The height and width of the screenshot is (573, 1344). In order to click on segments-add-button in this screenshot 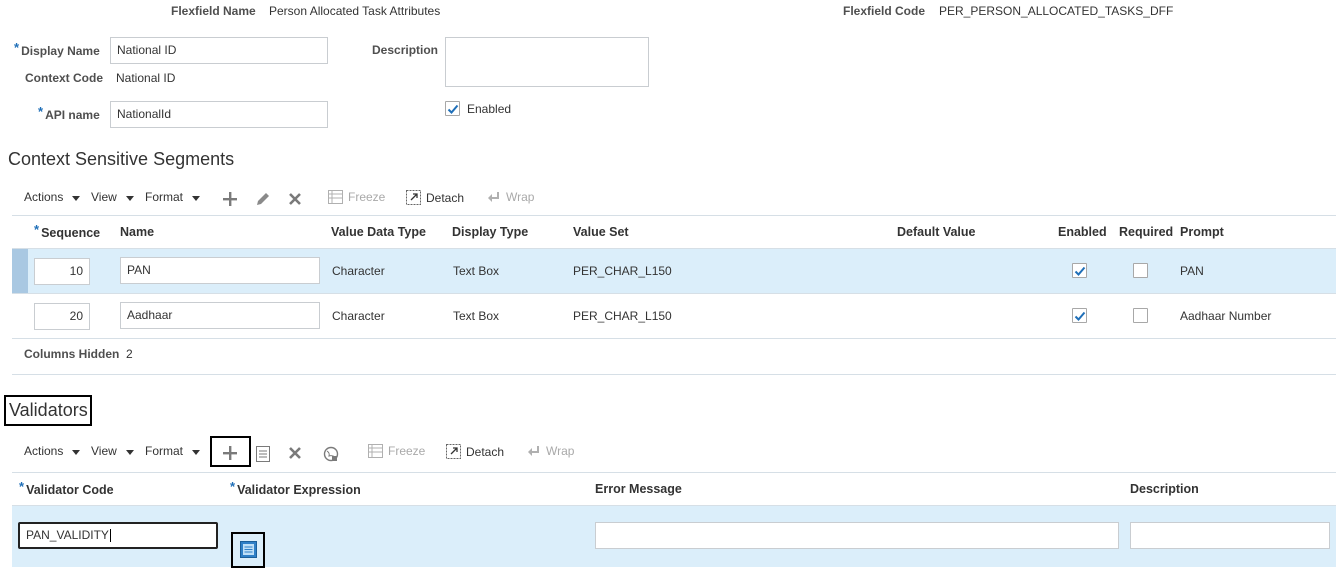, I will do `click(230, 199)`.